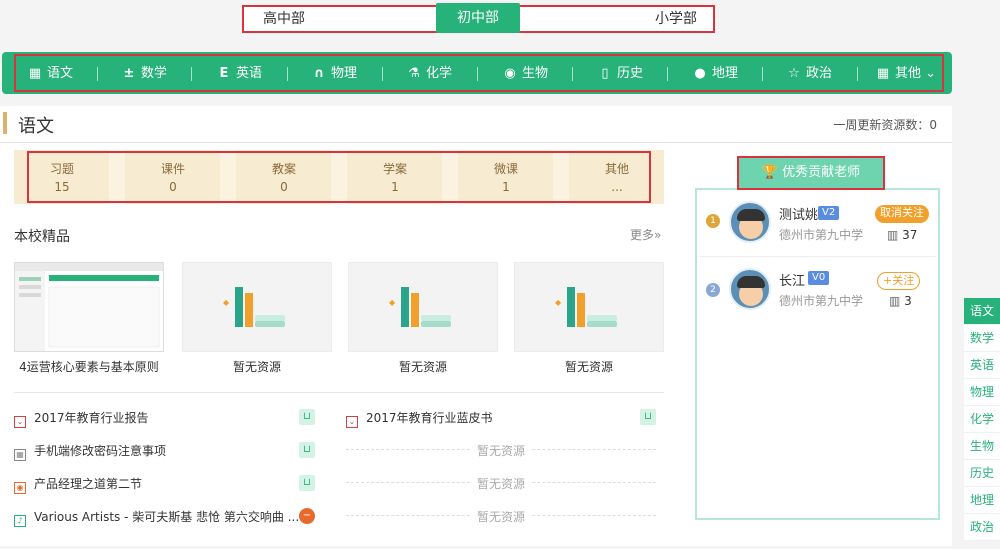  What do you see at coordinates (429, 418) in the screenshot?
I see `list-item-title: 2017年教育行业蓝皮书` at bounding box center [429, 418].